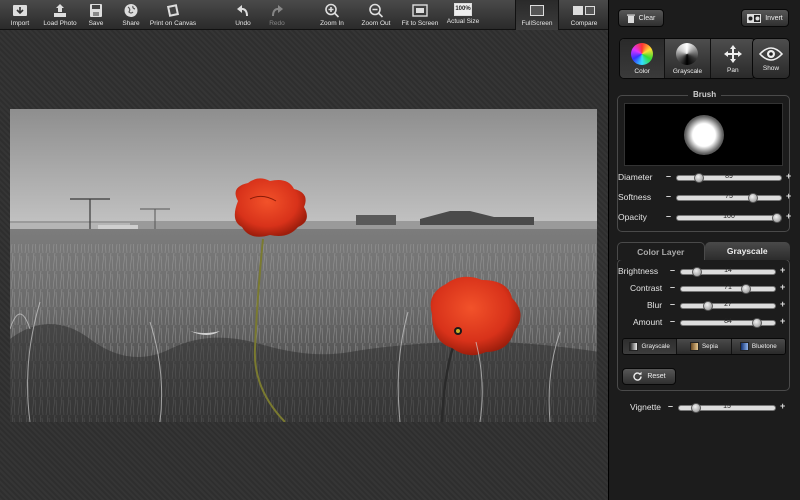  What do you see at coordinates (696, 408) in the screenshot?
I see `vignette-slider-thumb` at bounding box center [696, 408].